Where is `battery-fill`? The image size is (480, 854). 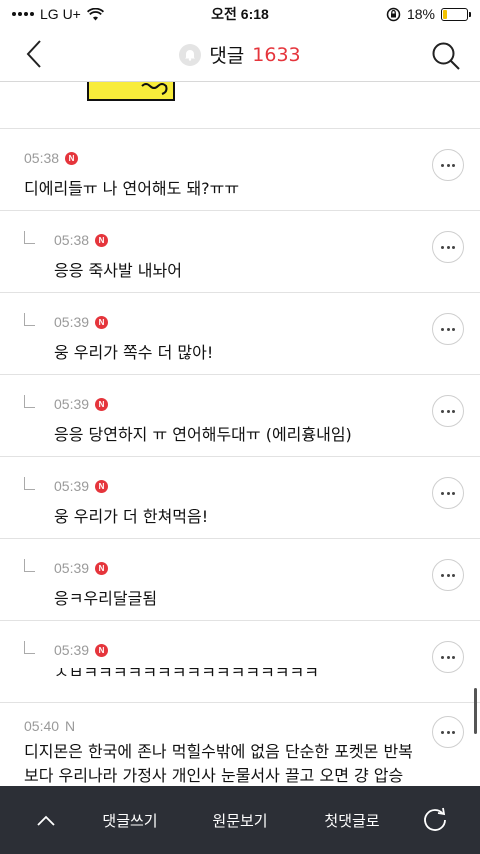 battery-fill is located at coordinates (445, 14).